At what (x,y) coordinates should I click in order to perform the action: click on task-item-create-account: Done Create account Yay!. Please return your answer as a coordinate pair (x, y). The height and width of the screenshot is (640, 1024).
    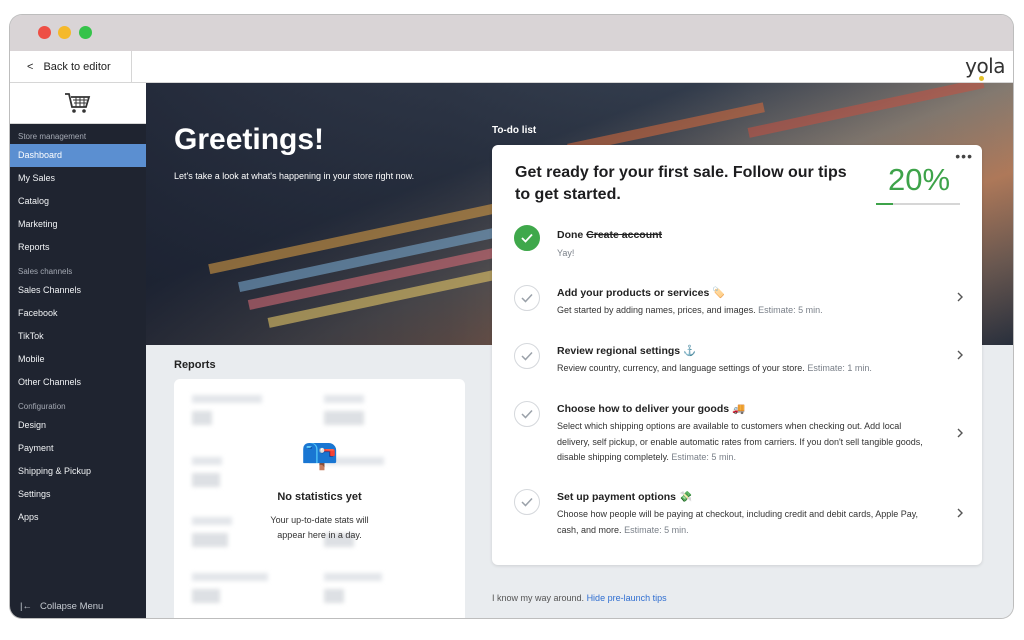
    Looking at the image, I should click on (737, 247).